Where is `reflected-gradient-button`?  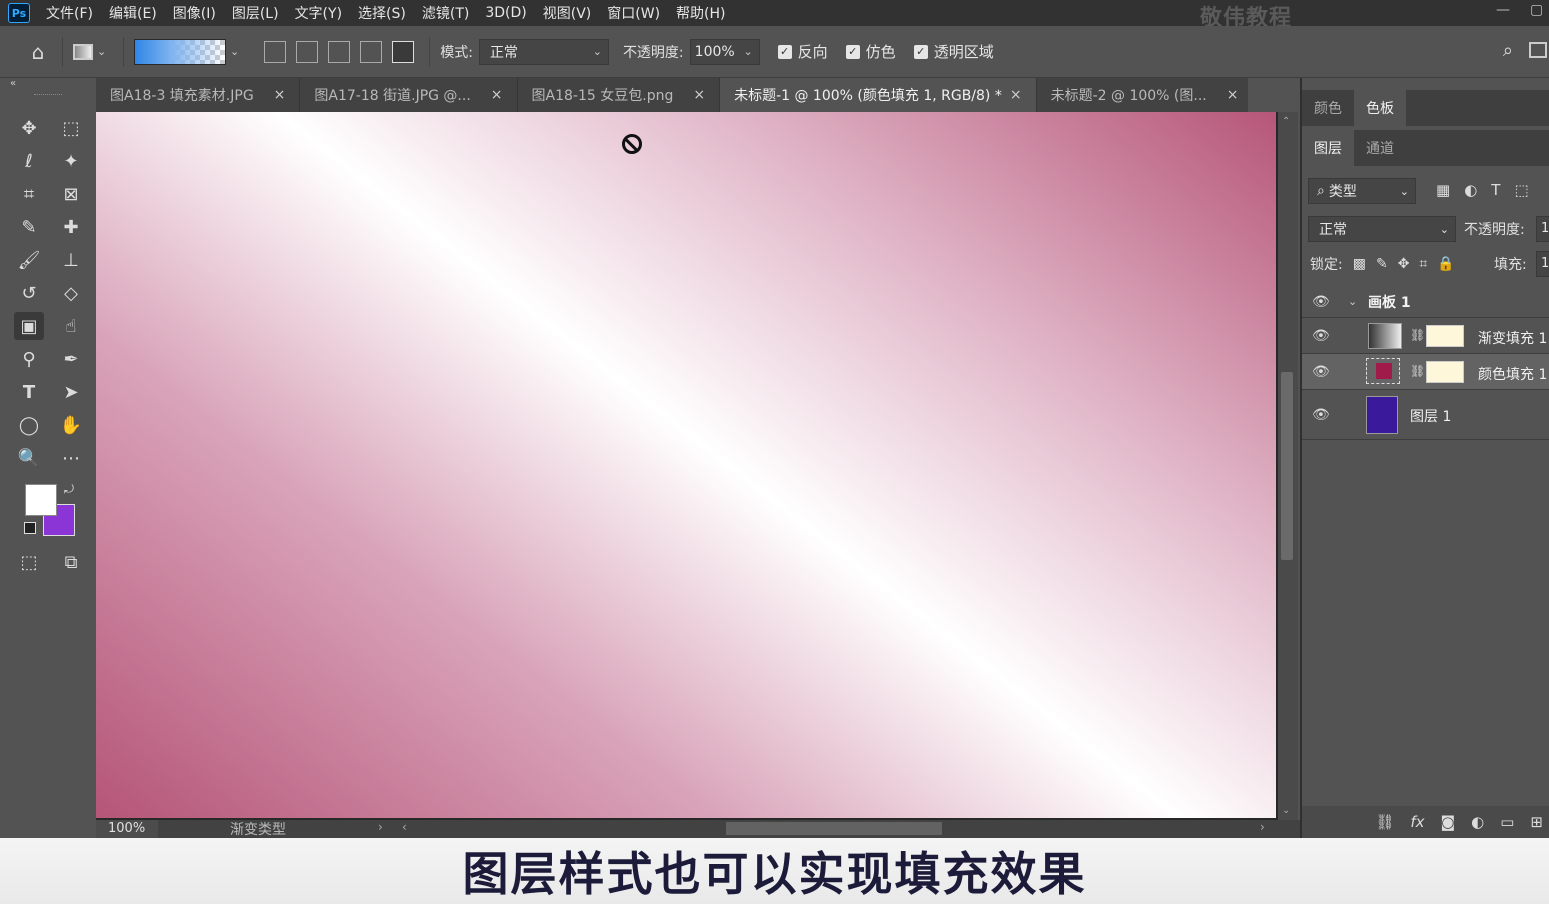 reflected-gradient-button is located at coordinates (371, 51).